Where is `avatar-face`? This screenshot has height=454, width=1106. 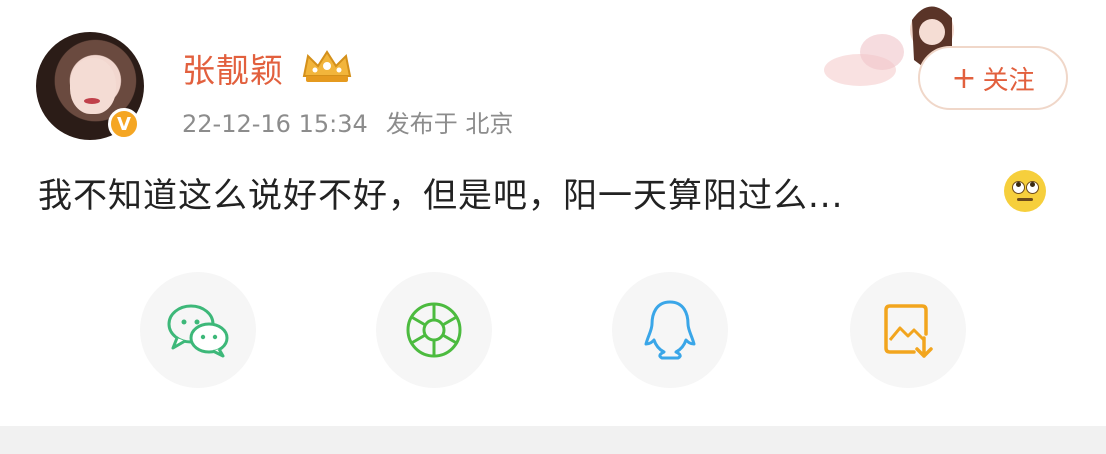
avatar-face is located at coordinates (93, 86).